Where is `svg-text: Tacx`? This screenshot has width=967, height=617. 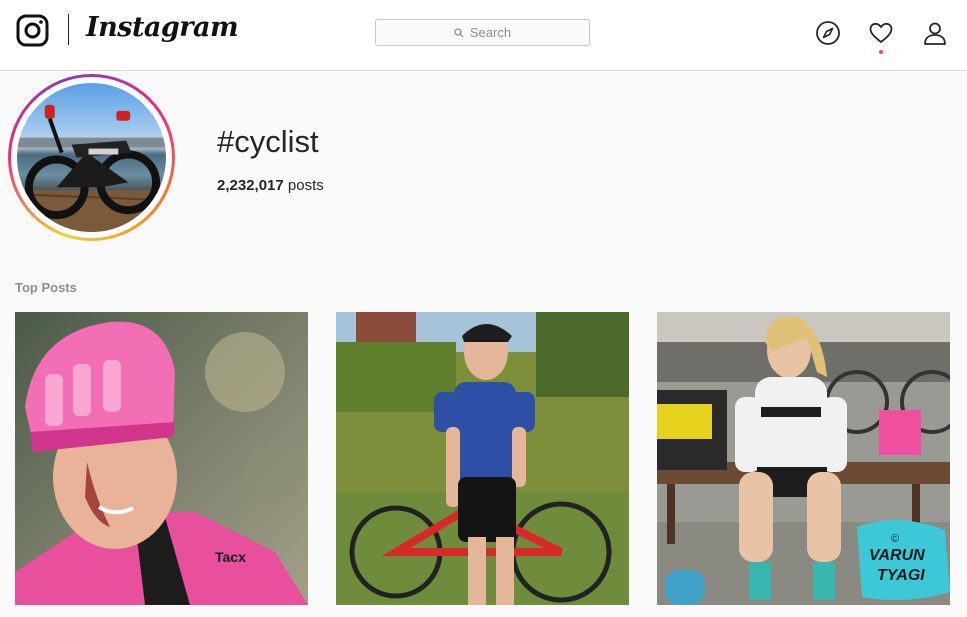
svg-text: Tacx is located at coordinates (230, 557).